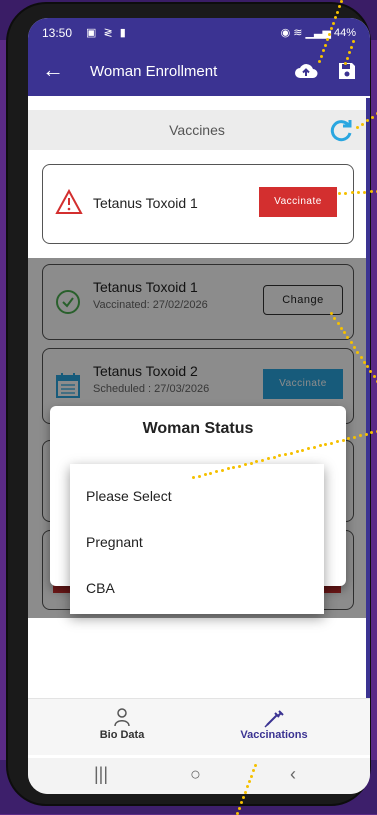 This screenshot has width=377, height=815. I want to click on option-cba: CBA, so click(100, 588).